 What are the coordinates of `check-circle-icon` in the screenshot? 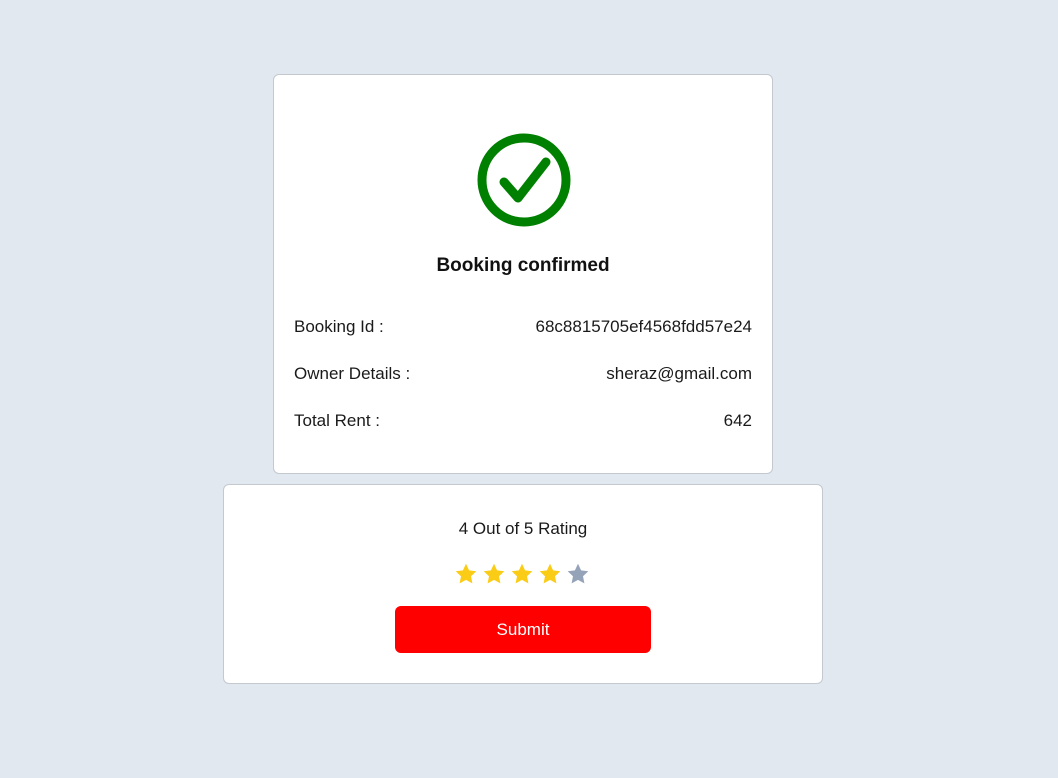 It's located at (524, 180).